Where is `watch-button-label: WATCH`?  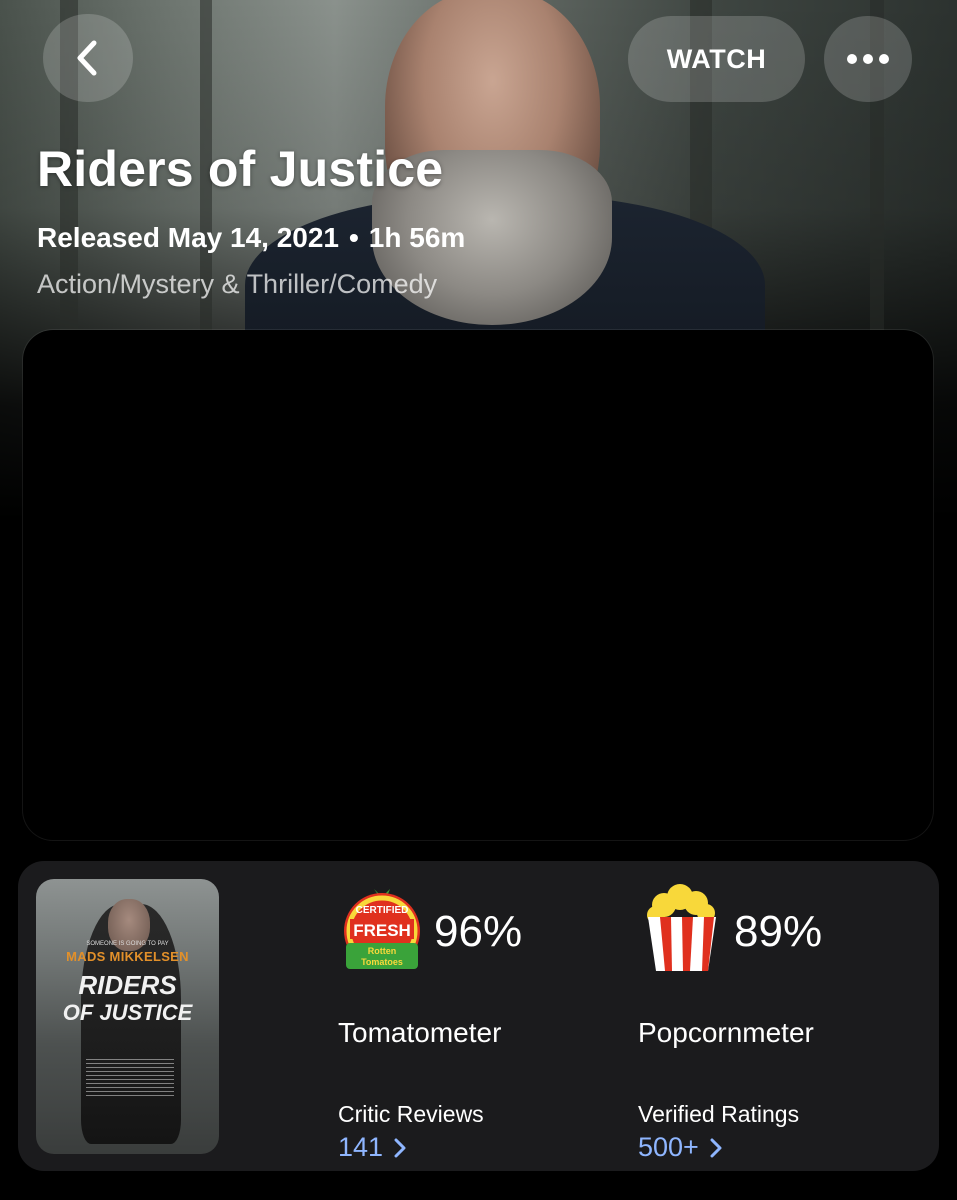 watch-button-label: WATCH is located at coordinates (716, 58).